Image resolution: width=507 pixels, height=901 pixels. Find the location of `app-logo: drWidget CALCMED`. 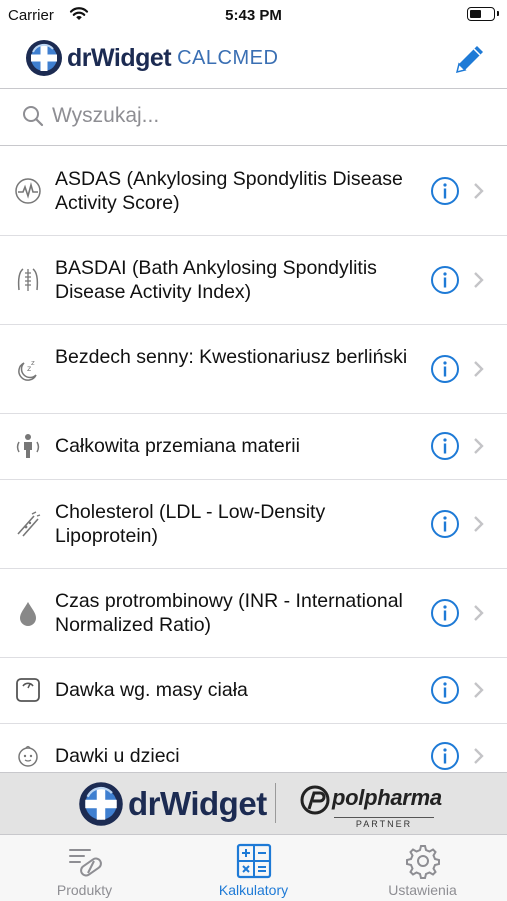

app-logo: drWidget CALCMED is located at coordinates (151, 58).